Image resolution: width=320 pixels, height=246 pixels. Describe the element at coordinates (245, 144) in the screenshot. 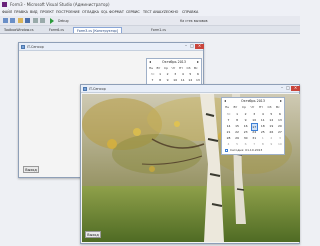

I see `calendar-day: 6` at that location.